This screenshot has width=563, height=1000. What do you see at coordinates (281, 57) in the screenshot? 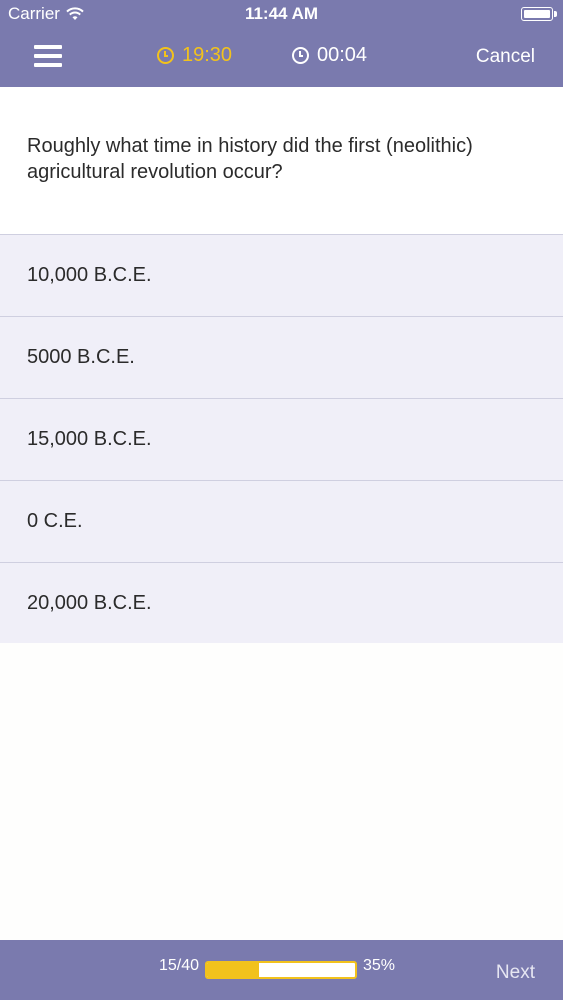
I see `nav-bar: 19:30 00:04 Cancel` at bounding box center [281, 57].